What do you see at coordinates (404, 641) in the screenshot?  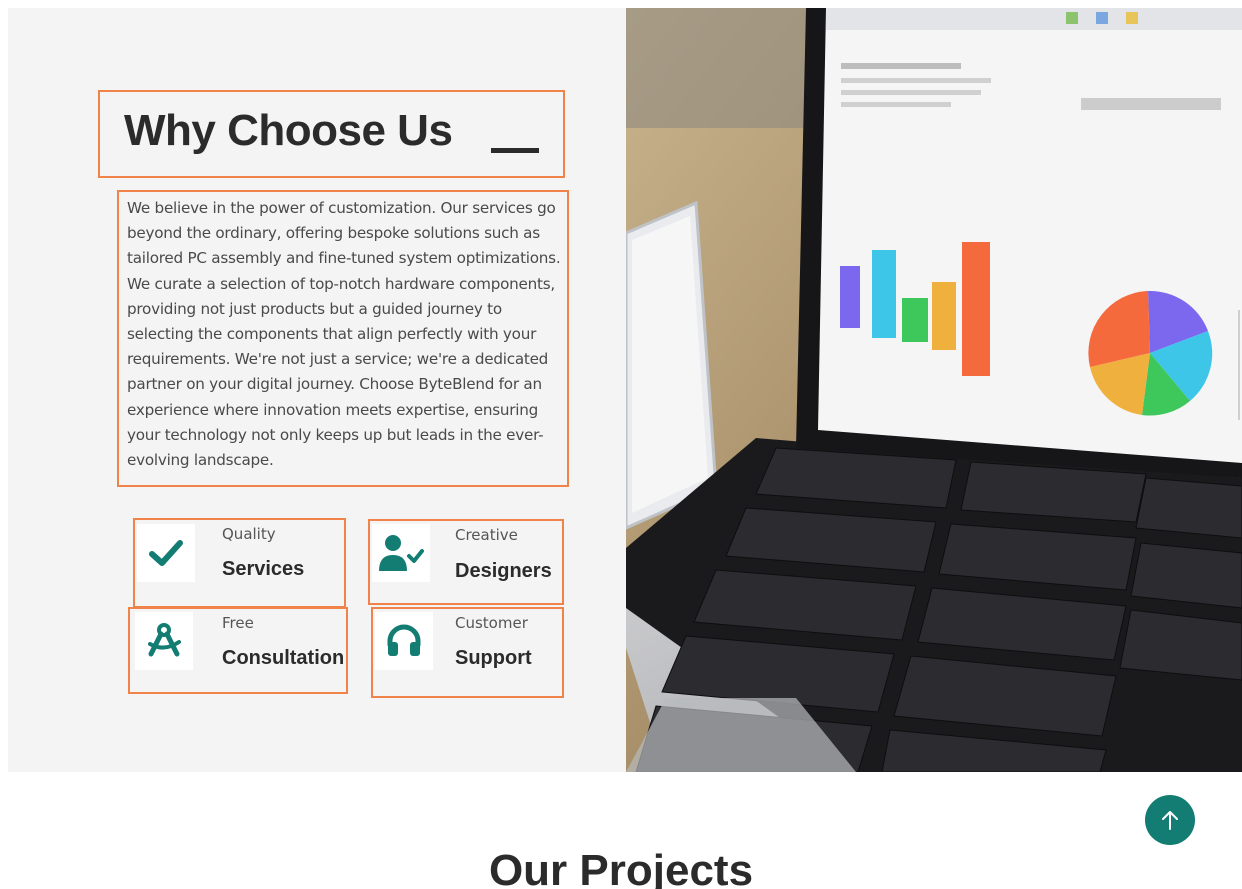 I see `headphones-icon` at bounding box center [404, 641].